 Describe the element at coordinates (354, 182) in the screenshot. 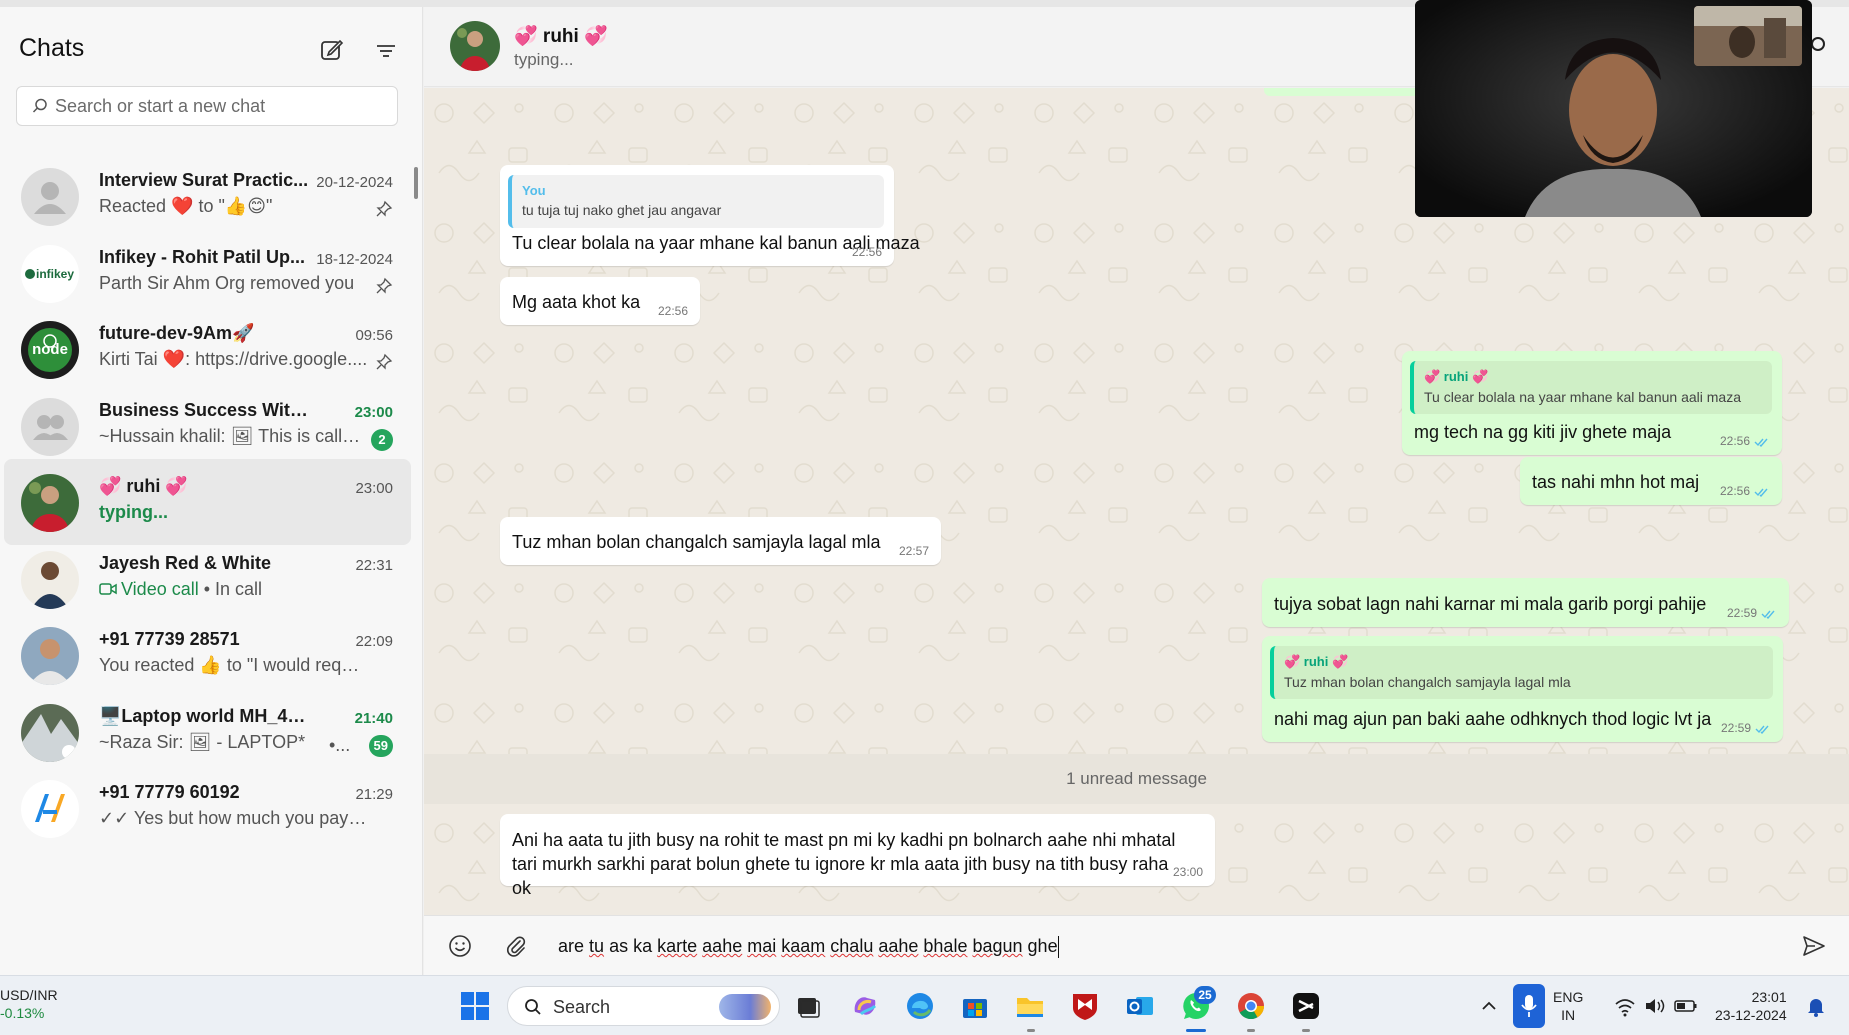

I see `chat-time: 20-12-2024` at that location.